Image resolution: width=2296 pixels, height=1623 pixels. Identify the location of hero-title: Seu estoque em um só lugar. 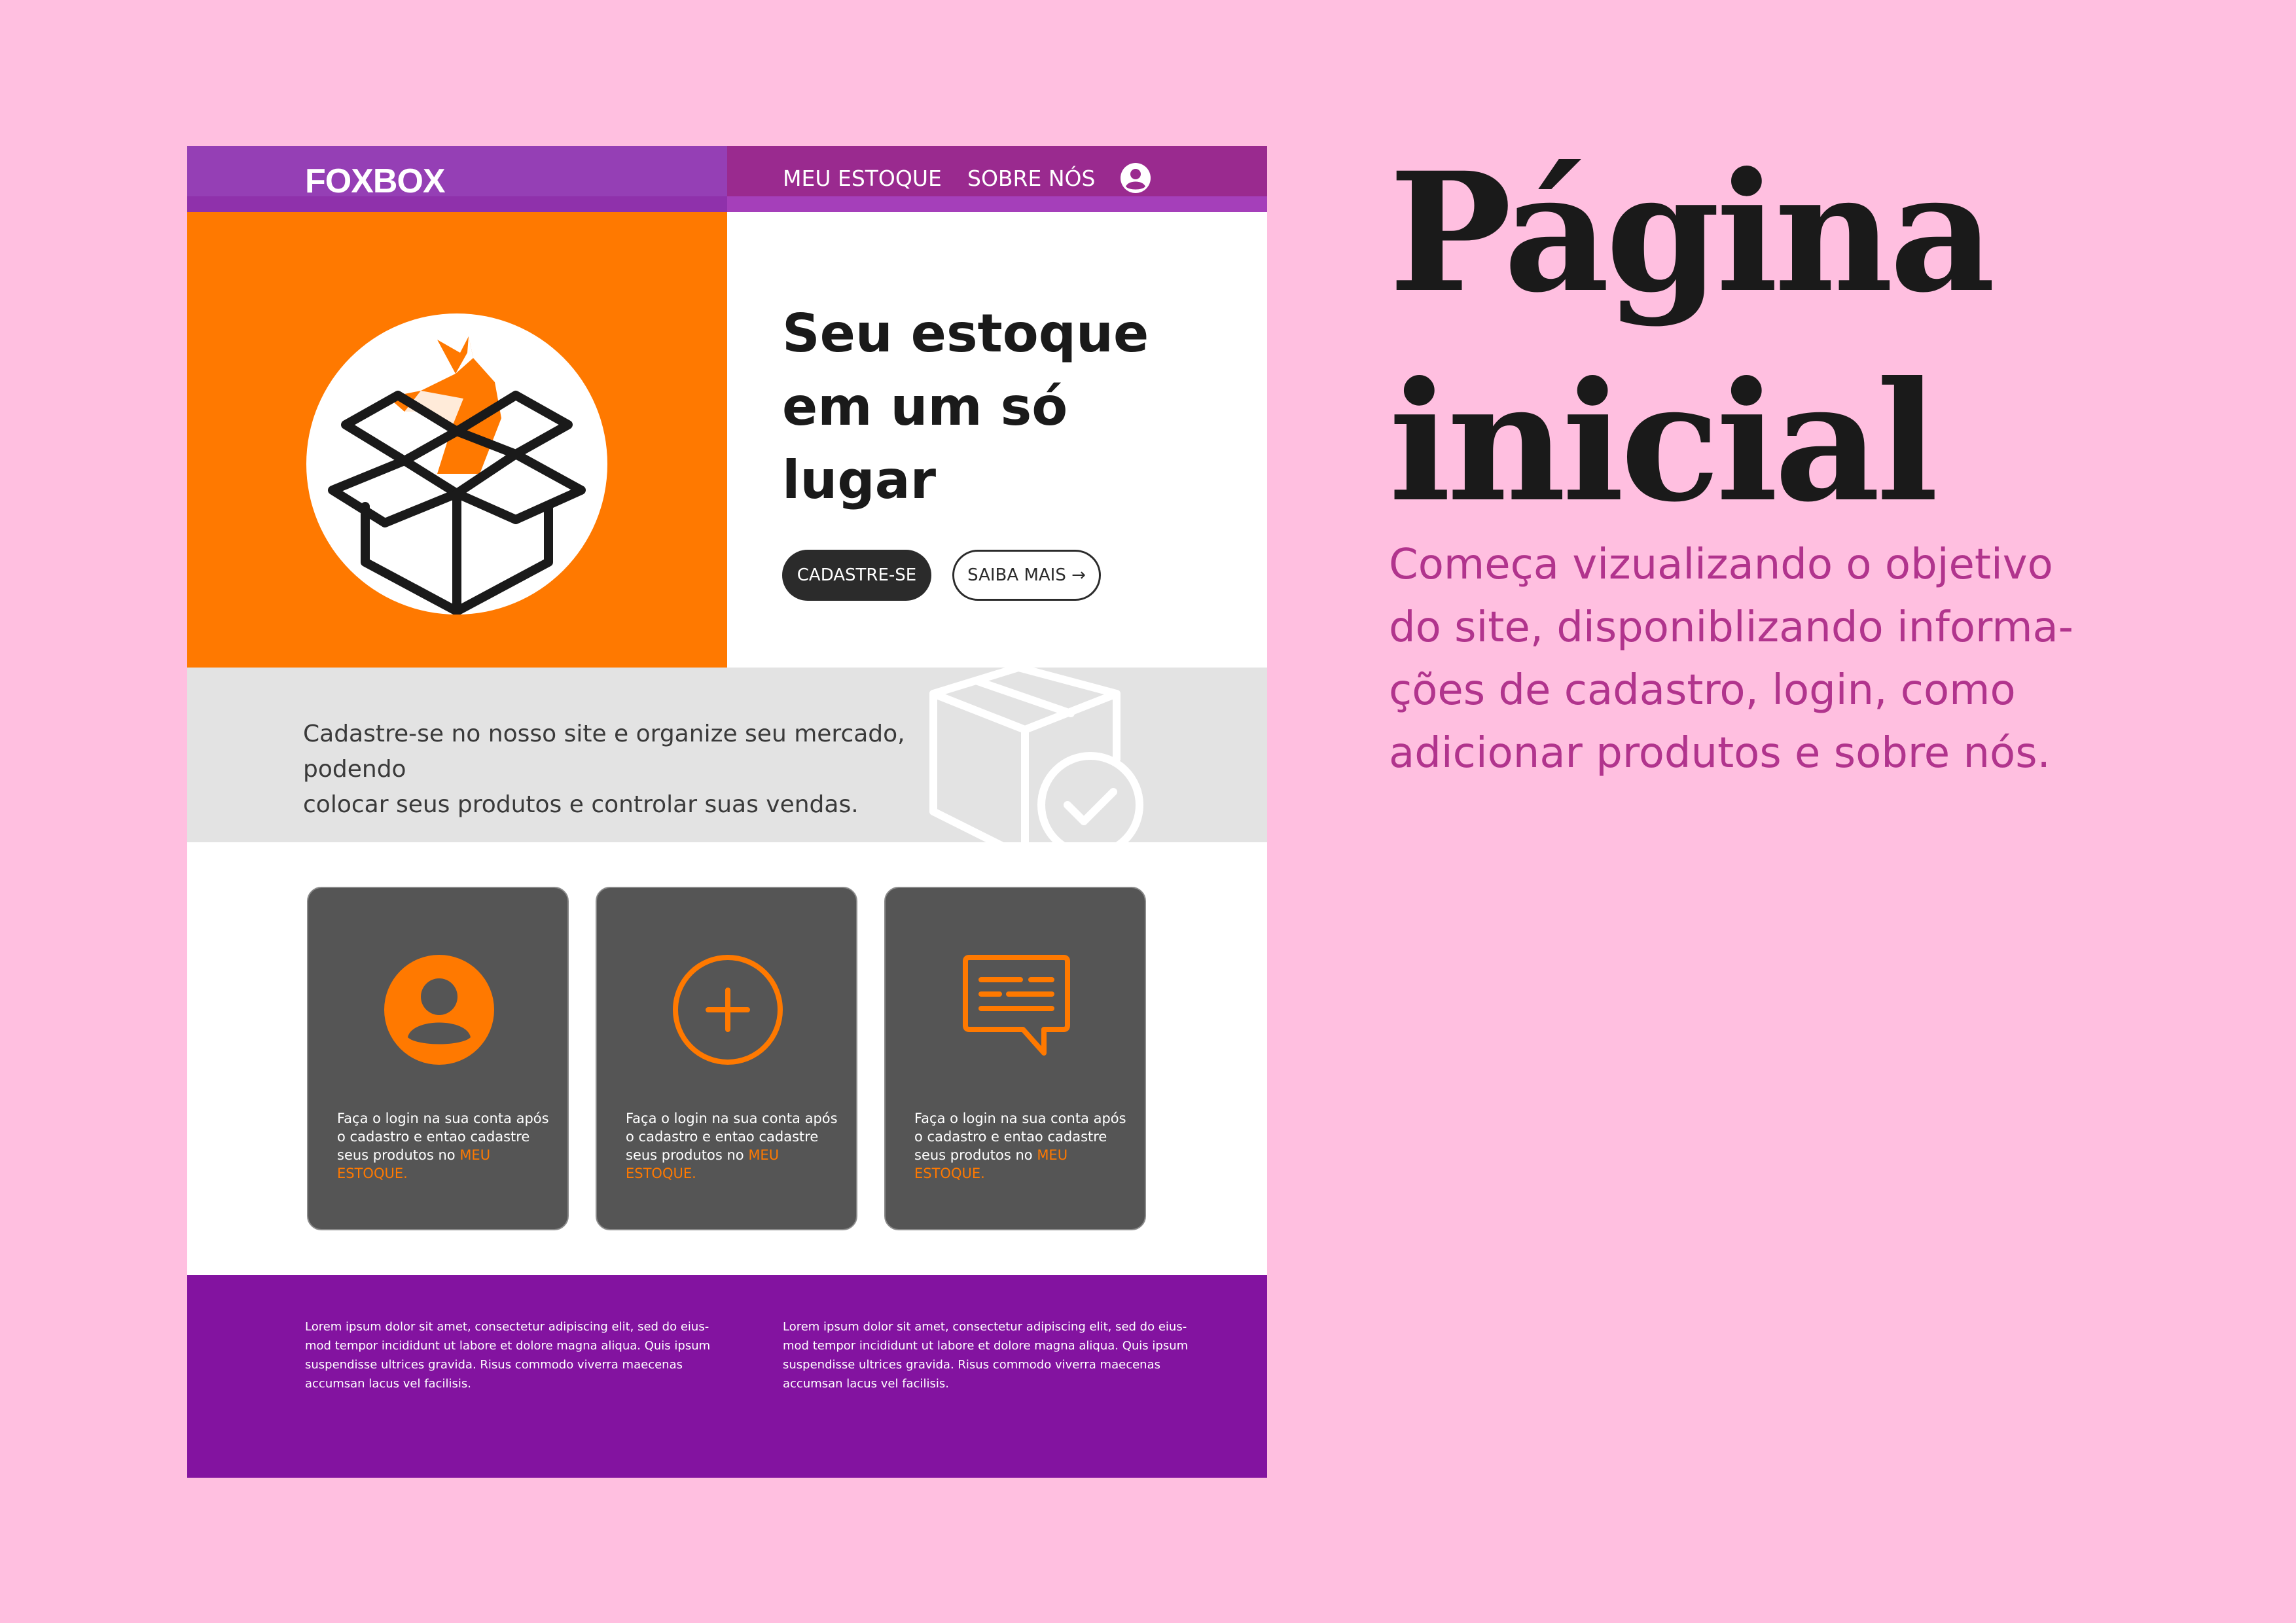
(998, 407).